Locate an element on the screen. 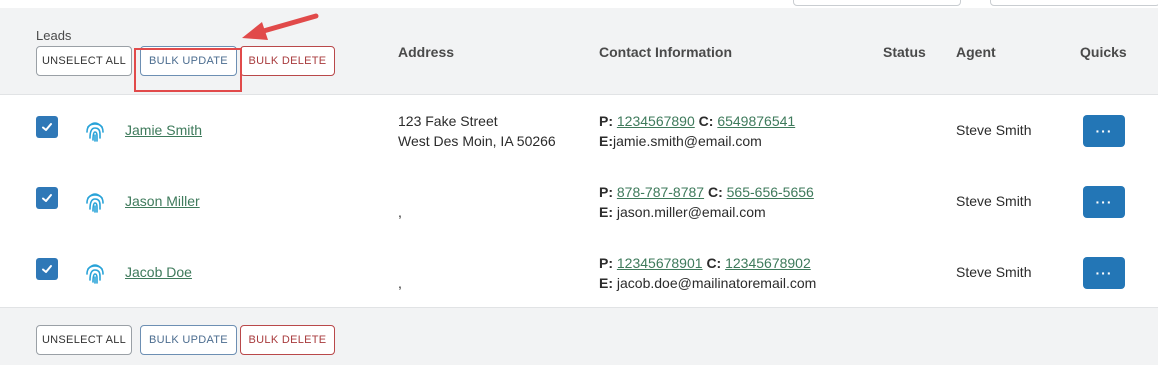 The width and height of the screenshot is (1162, 365). phone-link: 12345678901 is located at coordinates (660, 263).